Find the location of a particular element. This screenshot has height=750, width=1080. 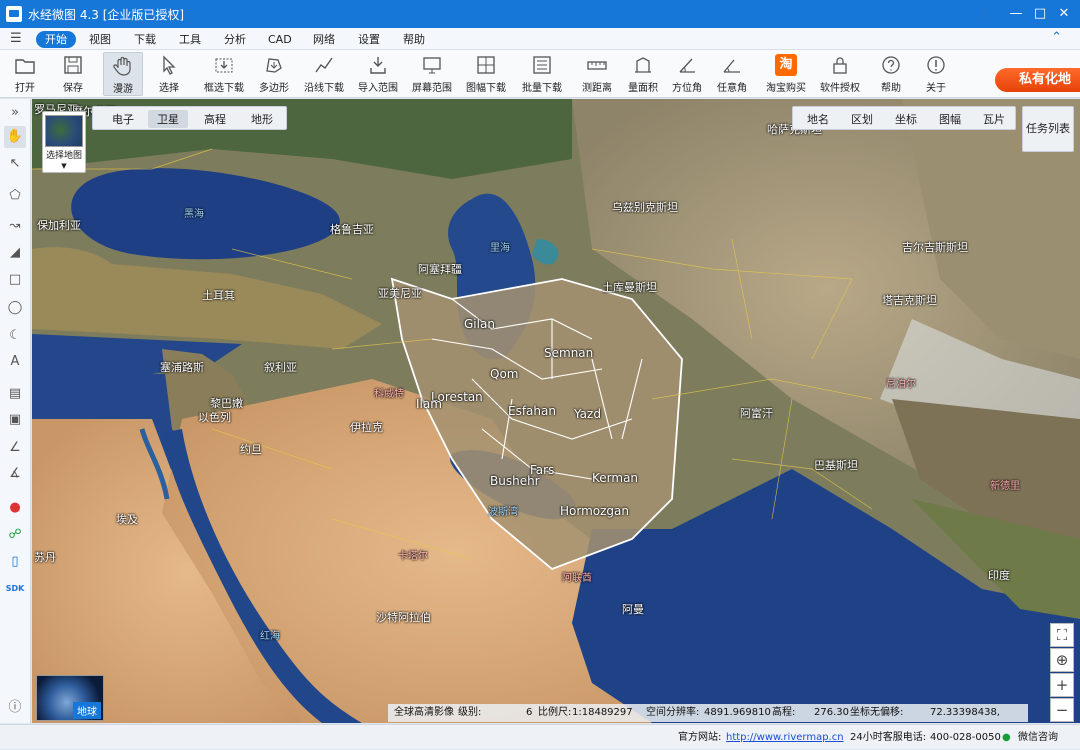

circle-tool-icon: ◯ is located at coordinates (15, 308).